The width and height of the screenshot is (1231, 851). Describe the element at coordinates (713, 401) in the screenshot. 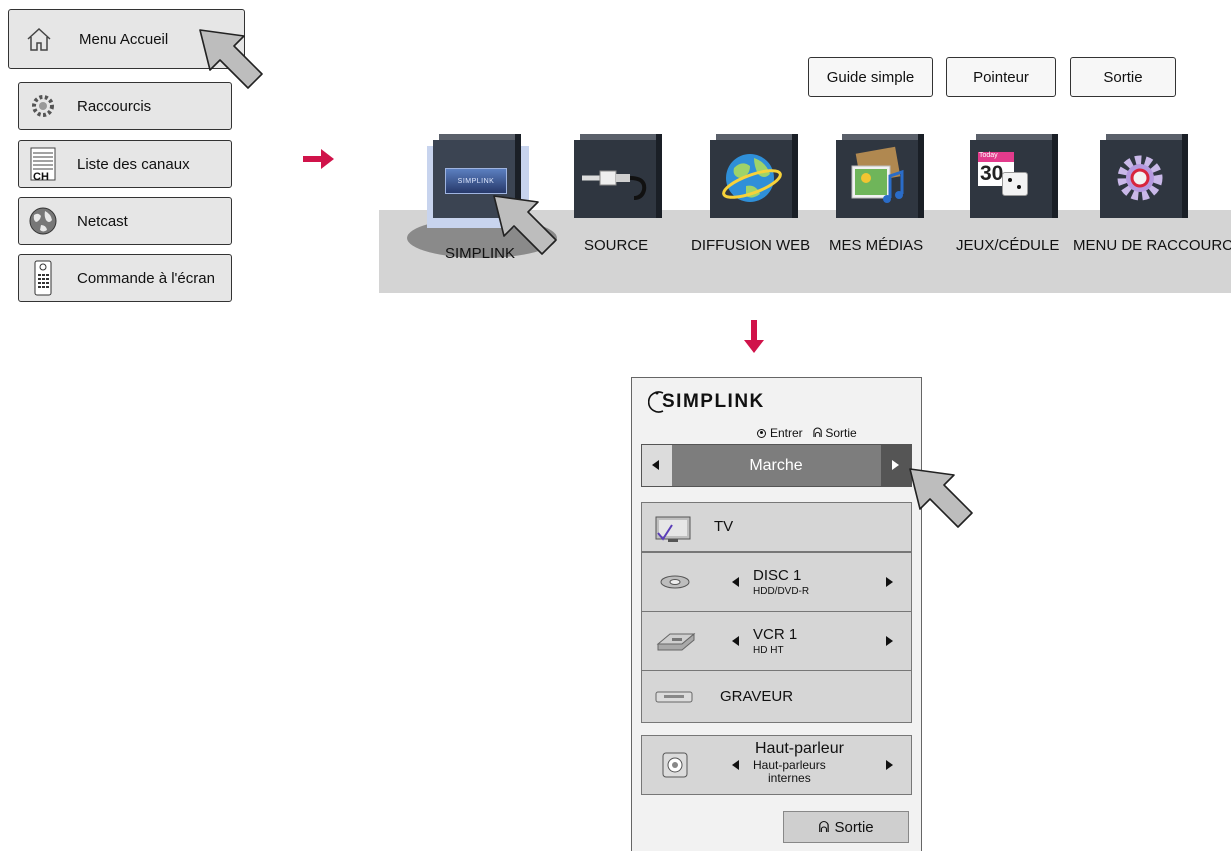

I see `simplink-logo-text: SIMPLINK` at that location.